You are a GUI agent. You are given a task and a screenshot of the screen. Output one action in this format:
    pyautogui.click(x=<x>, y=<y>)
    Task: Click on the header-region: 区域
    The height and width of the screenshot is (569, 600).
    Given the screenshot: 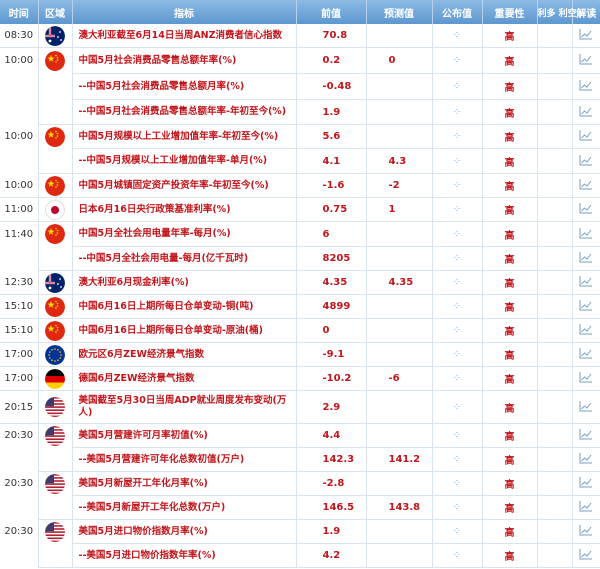 What is the action you would take?
    pyautogui.click(x=55, y=12)
    